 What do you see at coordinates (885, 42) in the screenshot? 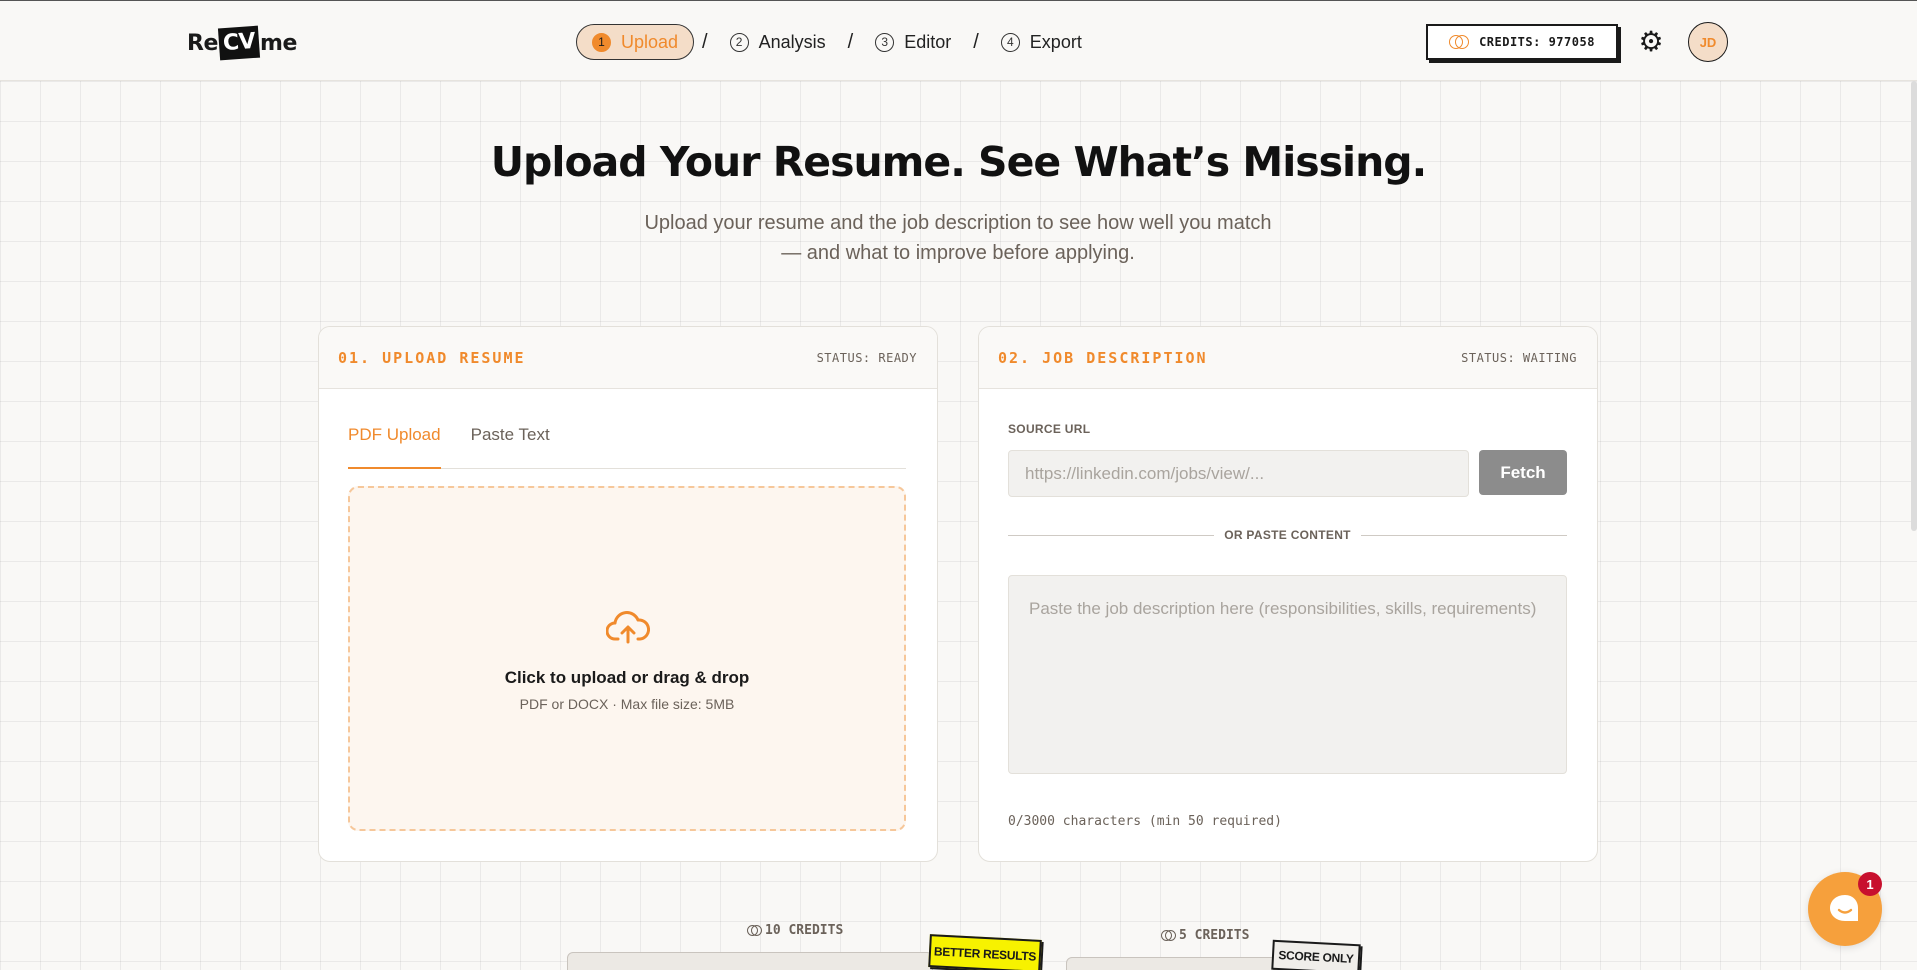
I see `step-number: 3` at bounding box center [885, 42].